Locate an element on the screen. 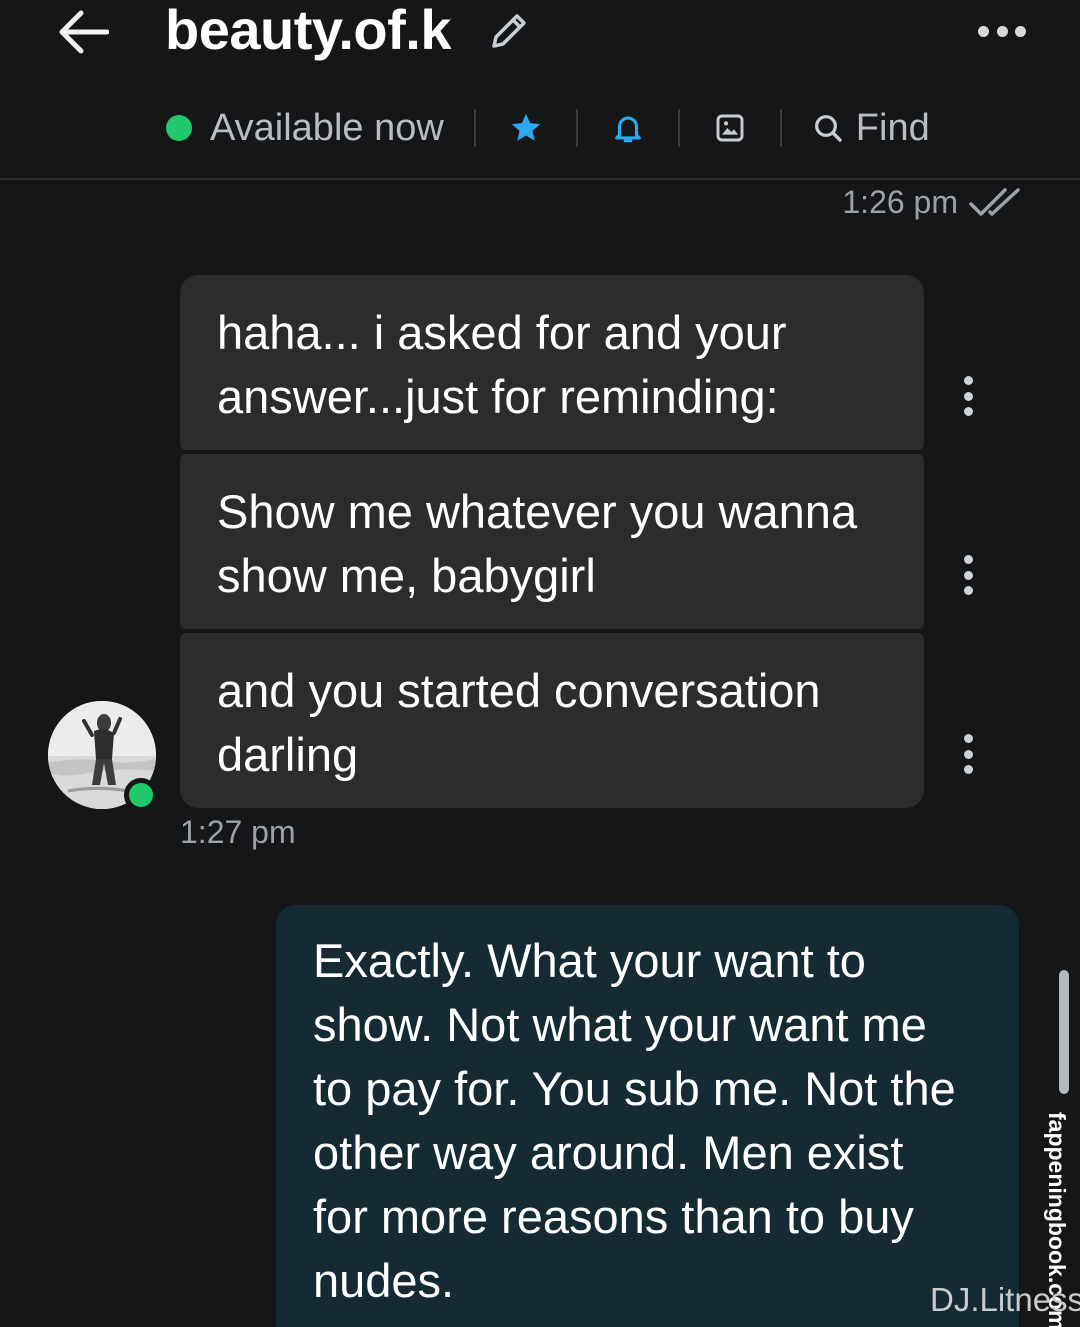 This screenshot has height=1327, width=1080. notifications-button is located at coordinates (628, 128).